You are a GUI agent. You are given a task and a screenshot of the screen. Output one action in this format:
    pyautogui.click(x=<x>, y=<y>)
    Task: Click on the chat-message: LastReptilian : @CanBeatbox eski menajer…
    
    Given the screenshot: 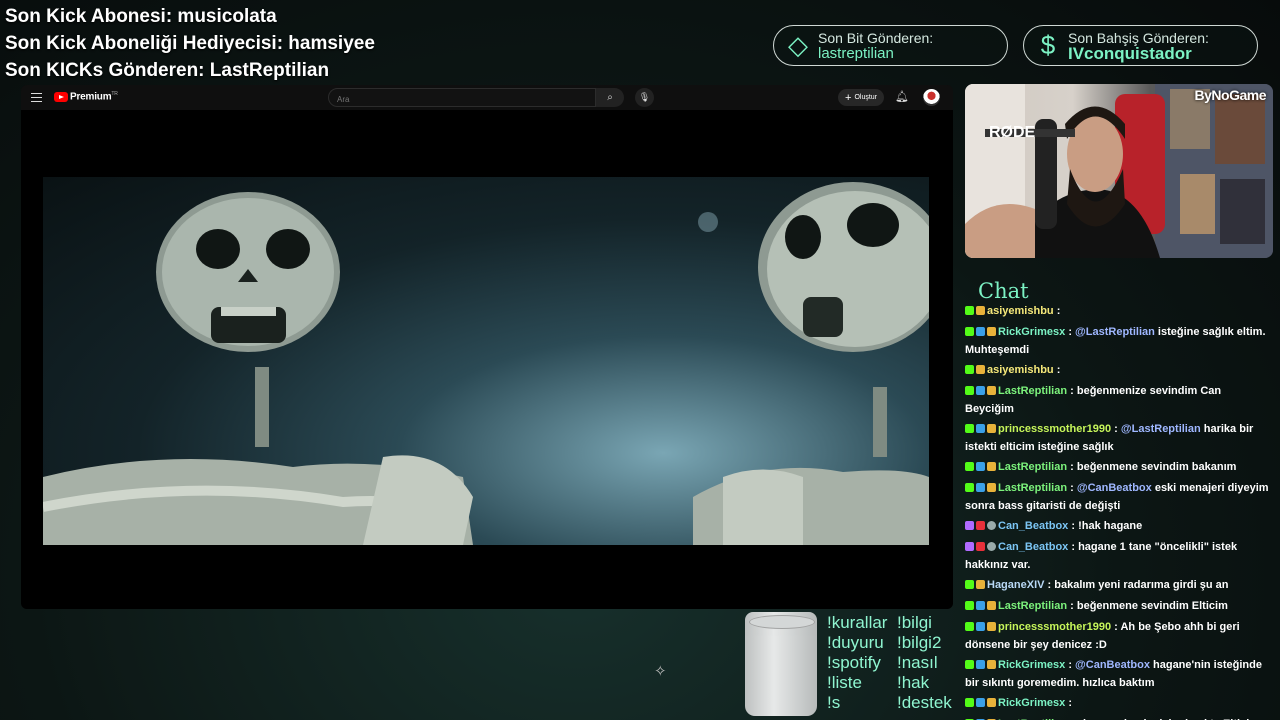 What is the action you would take?
    pyautogui.click(x=1118, y=497)
    